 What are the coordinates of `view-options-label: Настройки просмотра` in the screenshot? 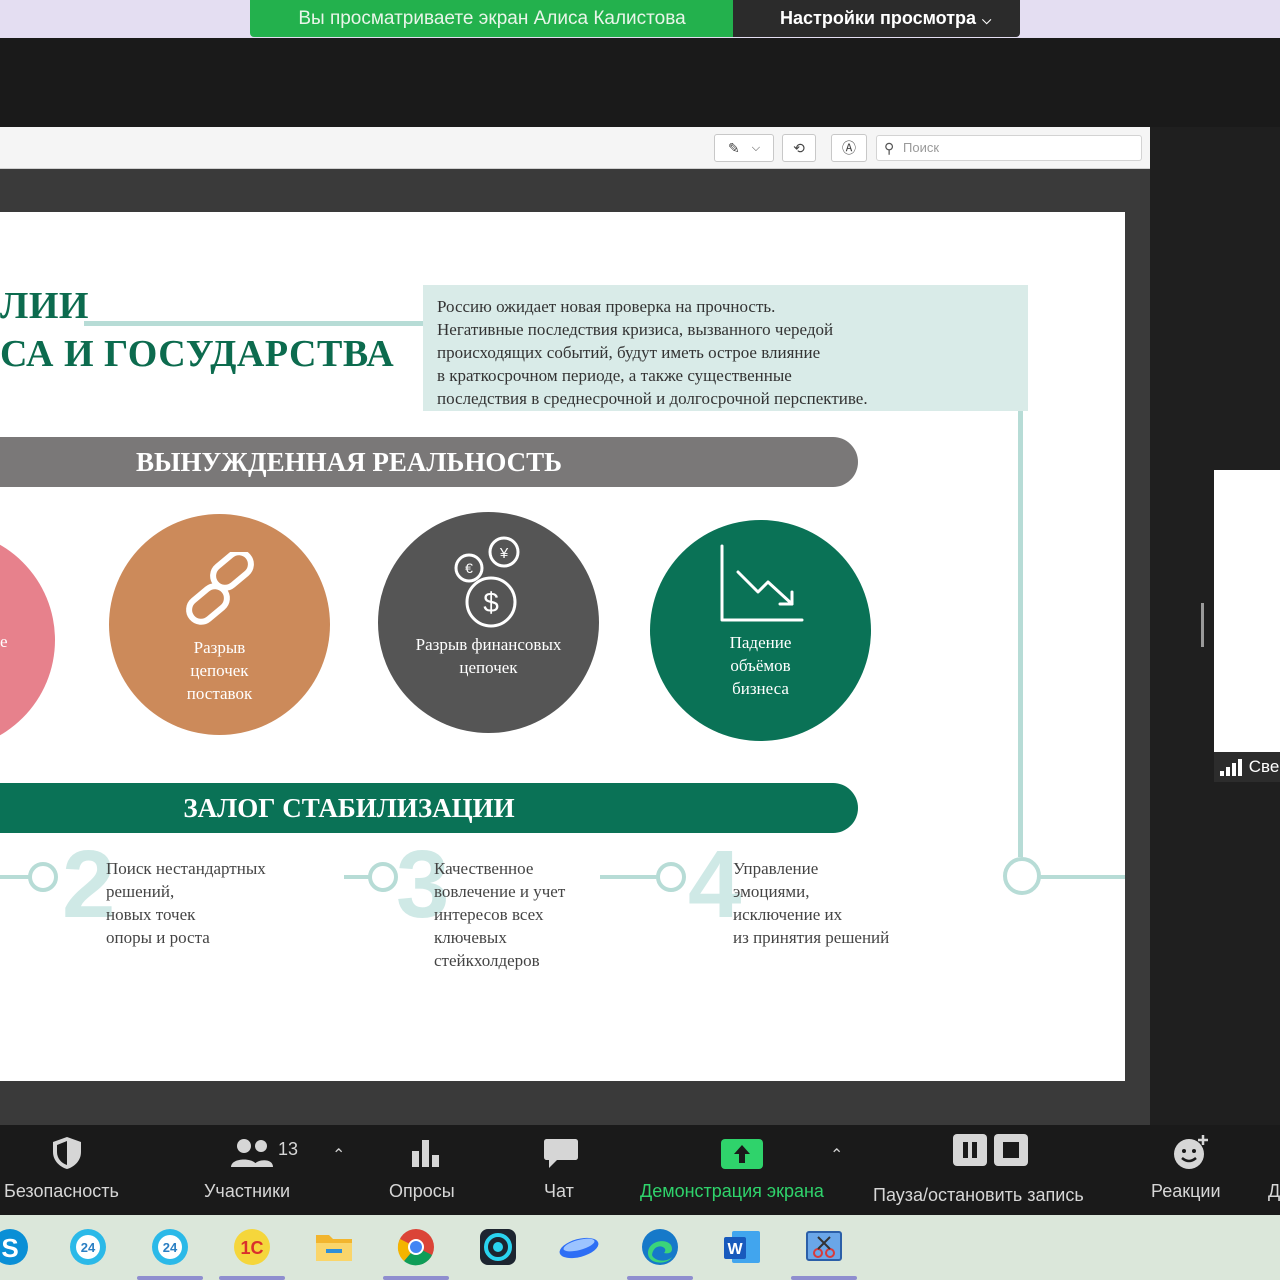 It's located at (878, 18).